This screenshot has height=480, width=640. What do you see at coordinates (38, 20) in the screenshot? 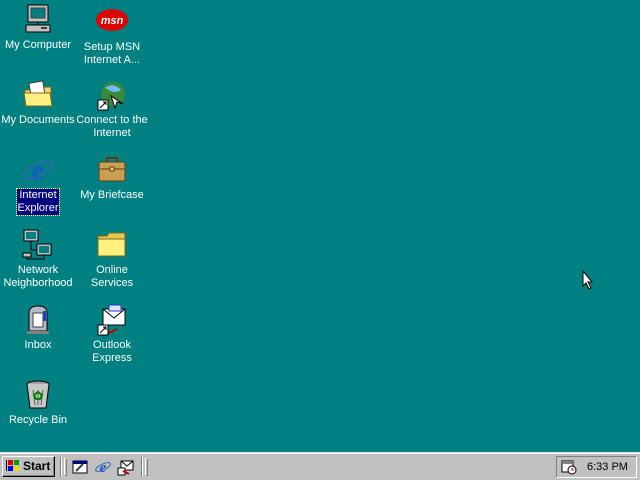
I see `my-computer-icon` at bounding box center [38, 20].